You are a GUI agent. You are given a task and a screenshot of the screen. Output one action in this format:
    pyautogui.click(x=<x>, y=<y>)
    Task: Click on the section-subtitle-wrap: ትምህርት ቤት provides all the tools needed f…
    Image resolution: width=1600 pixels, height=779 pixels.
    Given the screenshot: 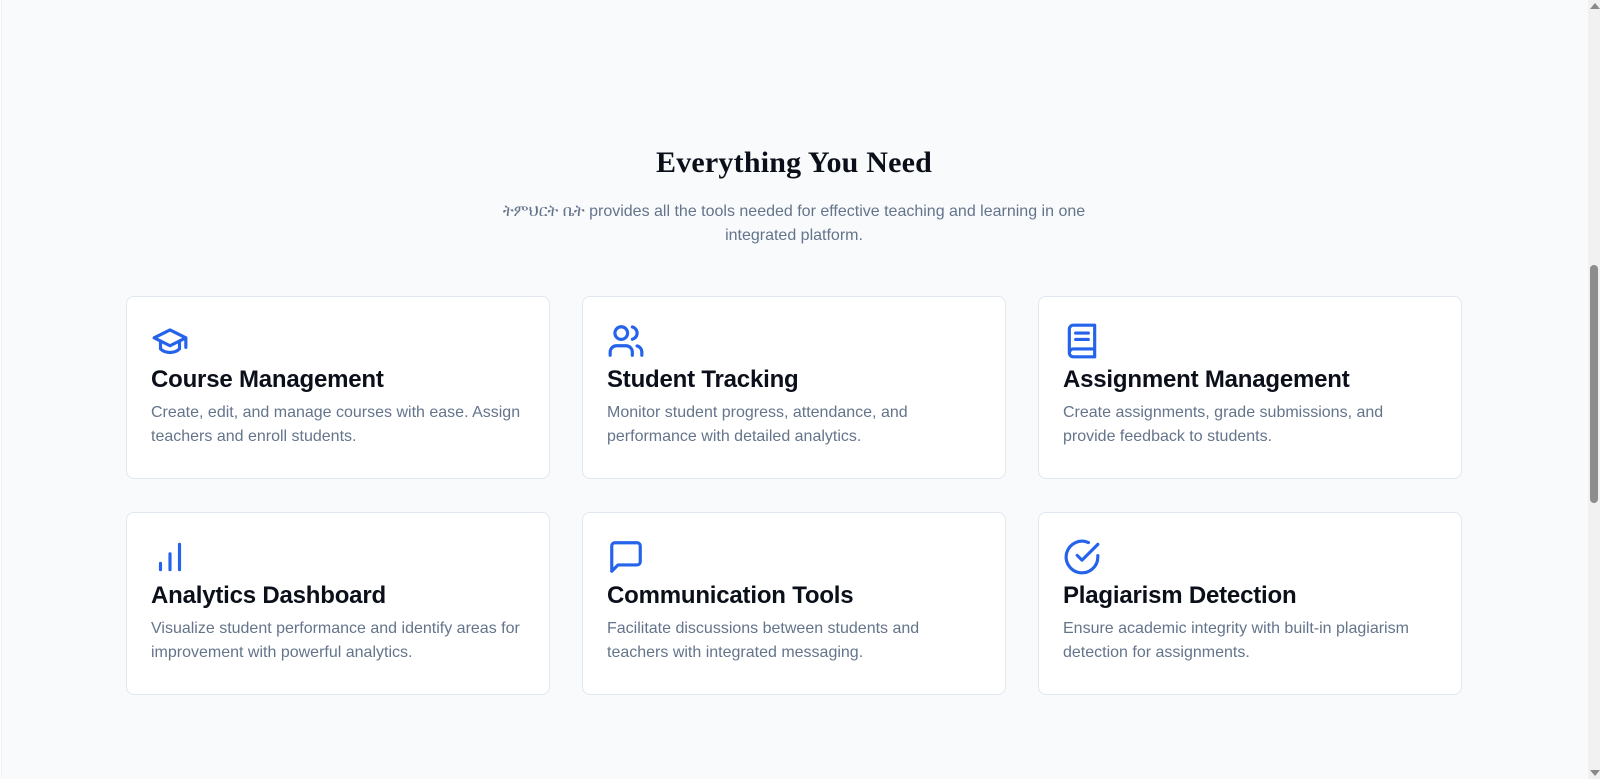 What is the action you would take?
    pyautogui.click(x=794, y=224)
    